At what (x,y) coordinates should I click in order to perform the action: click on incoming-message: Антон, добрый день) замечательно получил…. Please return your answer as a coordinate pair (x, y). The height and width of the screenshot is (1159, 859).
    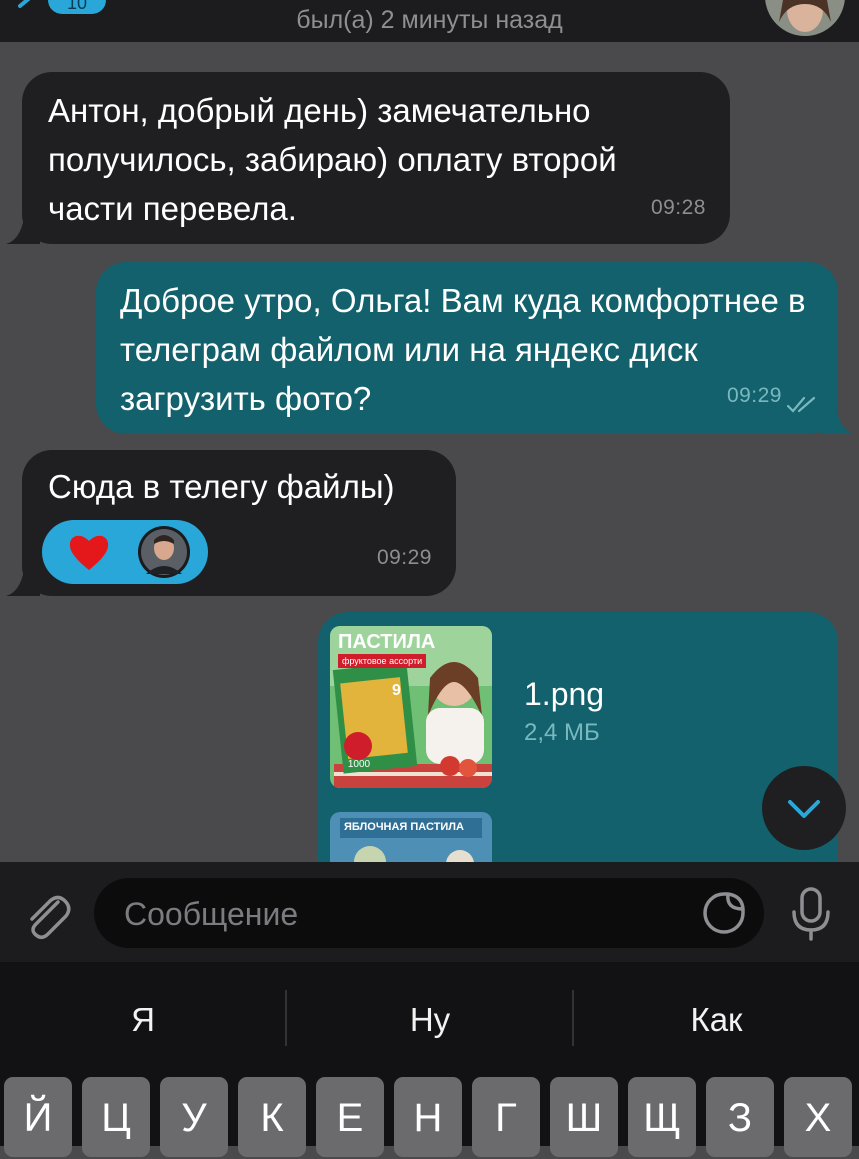
    Looking at the image, I should click on (368, 158).